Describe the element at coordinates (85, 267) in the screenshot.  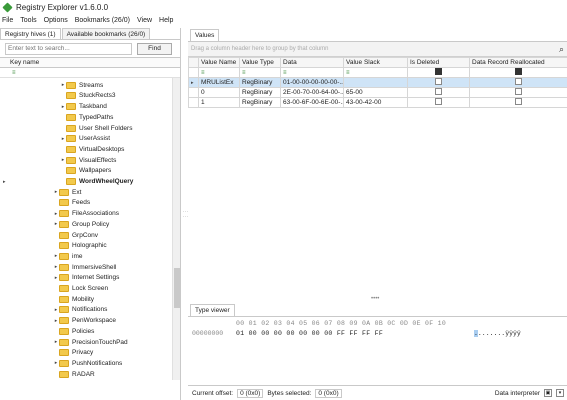
I see `tree-item: ▸ ImmersiveShell` at that location.